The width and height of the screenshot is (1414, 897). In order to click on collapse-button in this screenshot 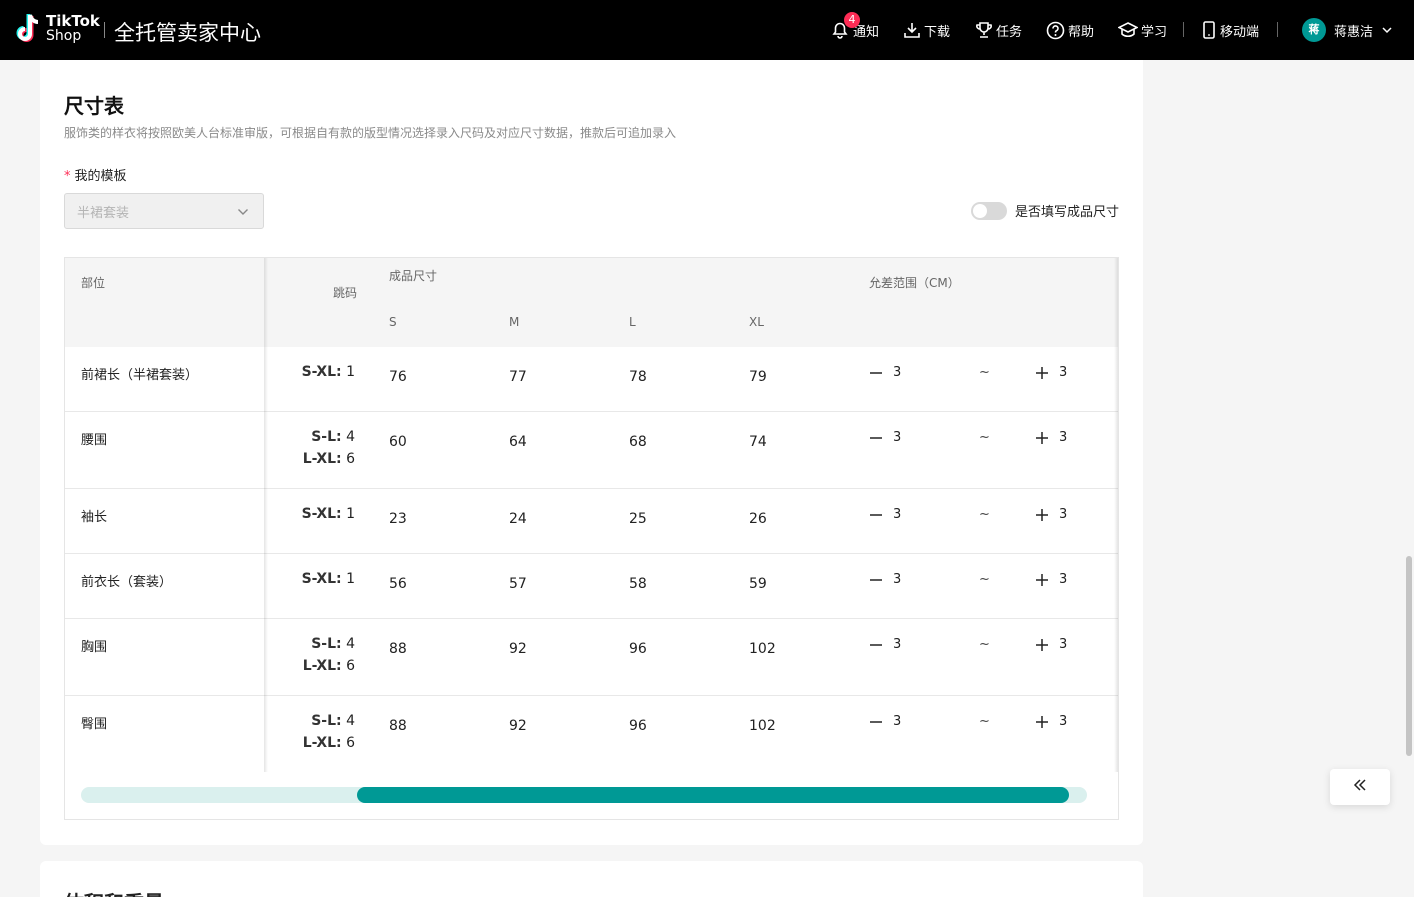, I will do `click(1360, 787)`.